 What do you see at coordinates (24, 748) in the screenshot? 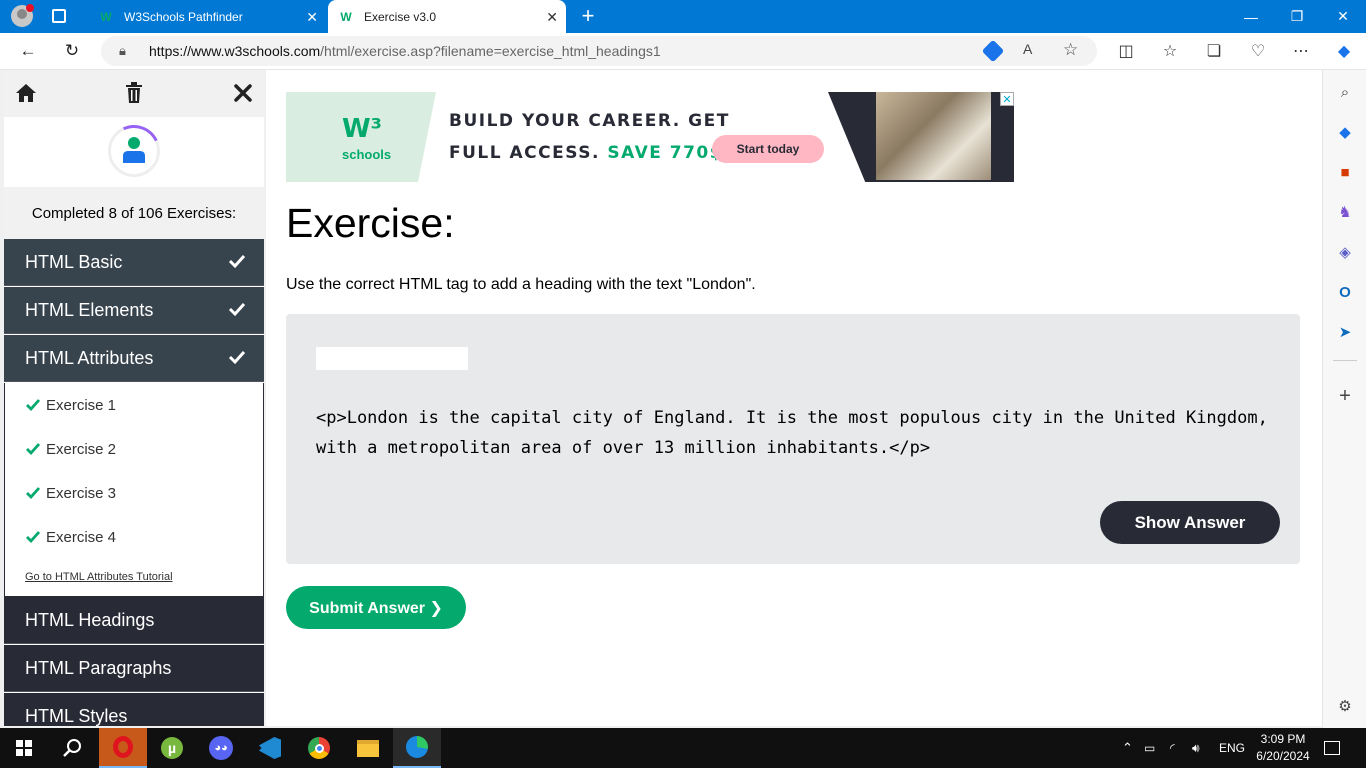
I see `windows-start-icon` at bounding box center [24, 748].